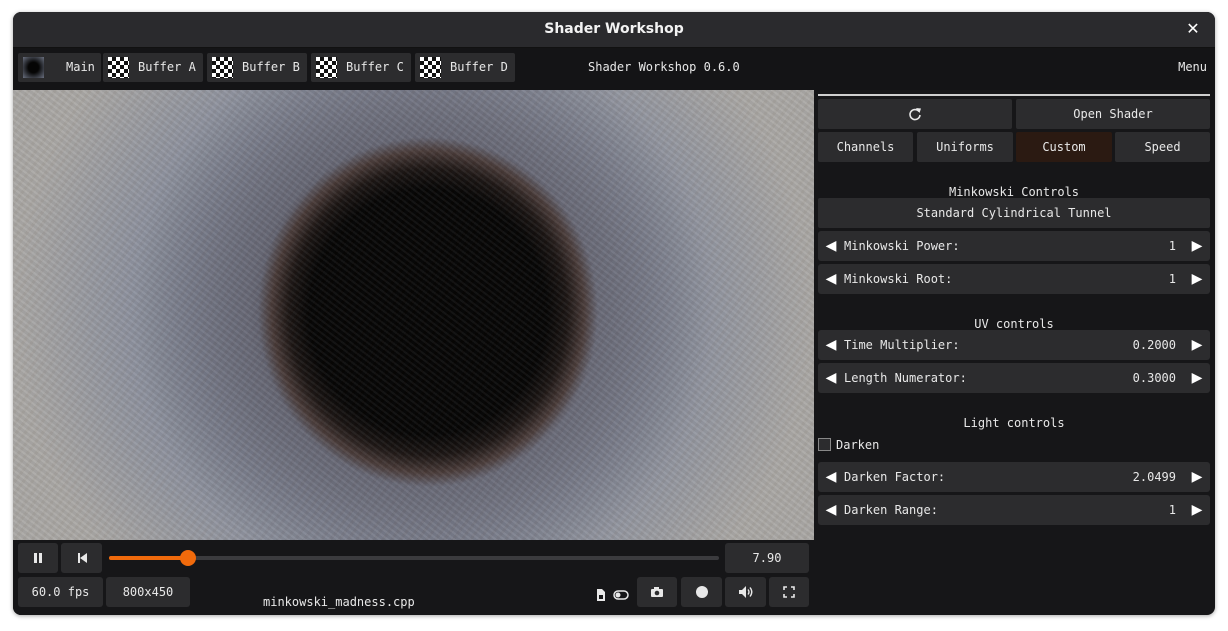 The width and height of the screenshot is (1228, 631). What do you see at coordinates (60, 592) in the screenshot?
I see `fps-display: 60.0 fps` at bounding box center [60, 592].